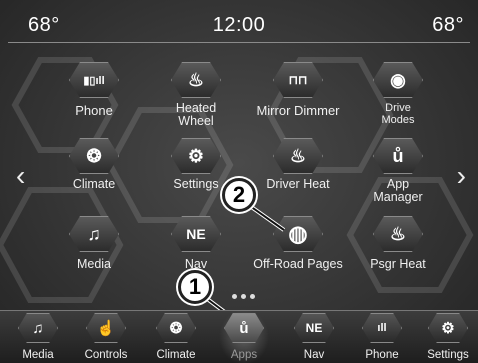 The image size is (478, 363). Describe the element at coordinates (38, 328) in the screenshot. I see `music-note-icon: ♫` at that location.